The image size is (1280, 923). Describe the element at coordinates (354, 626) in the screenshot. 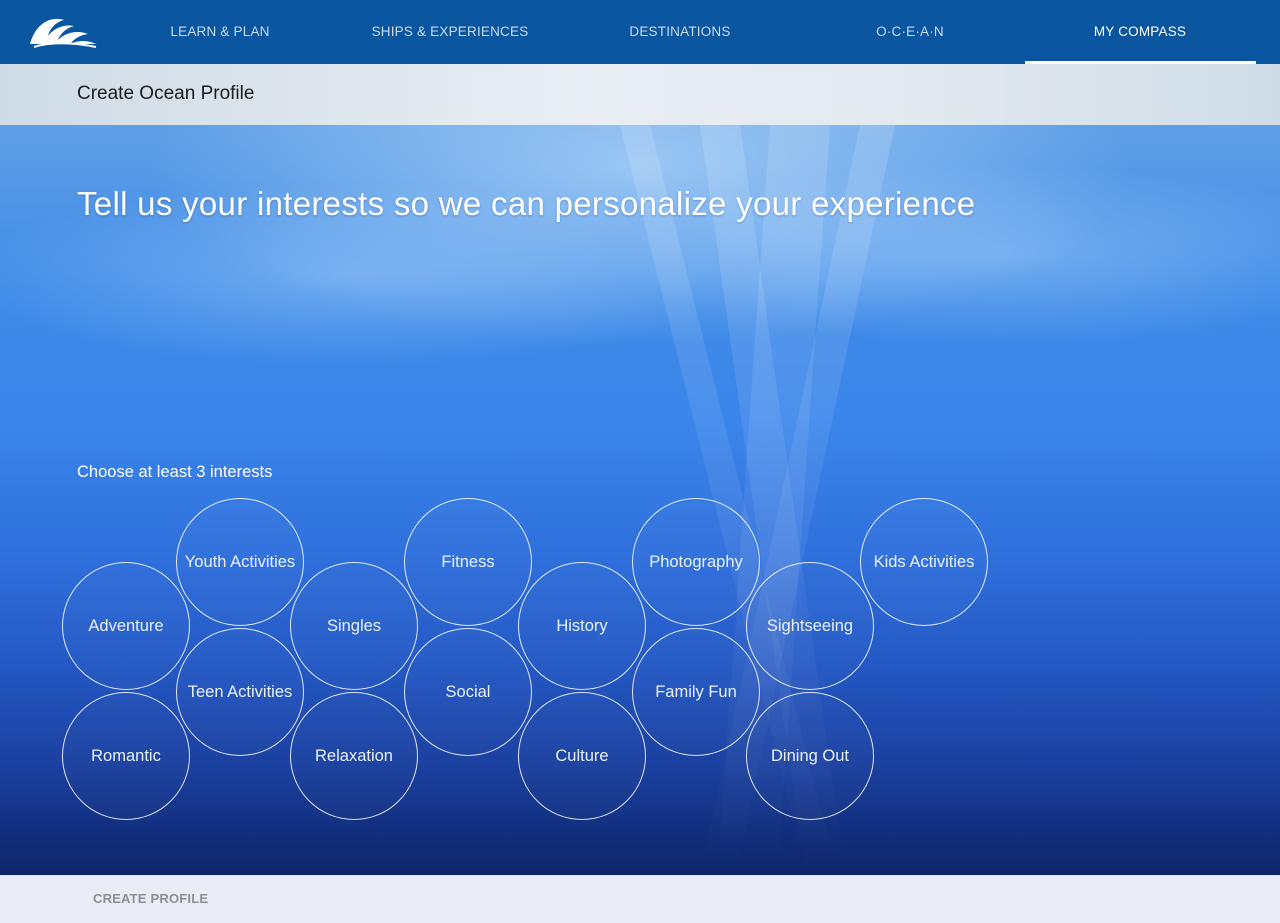

I see `interest-singles: Singles` at that location.